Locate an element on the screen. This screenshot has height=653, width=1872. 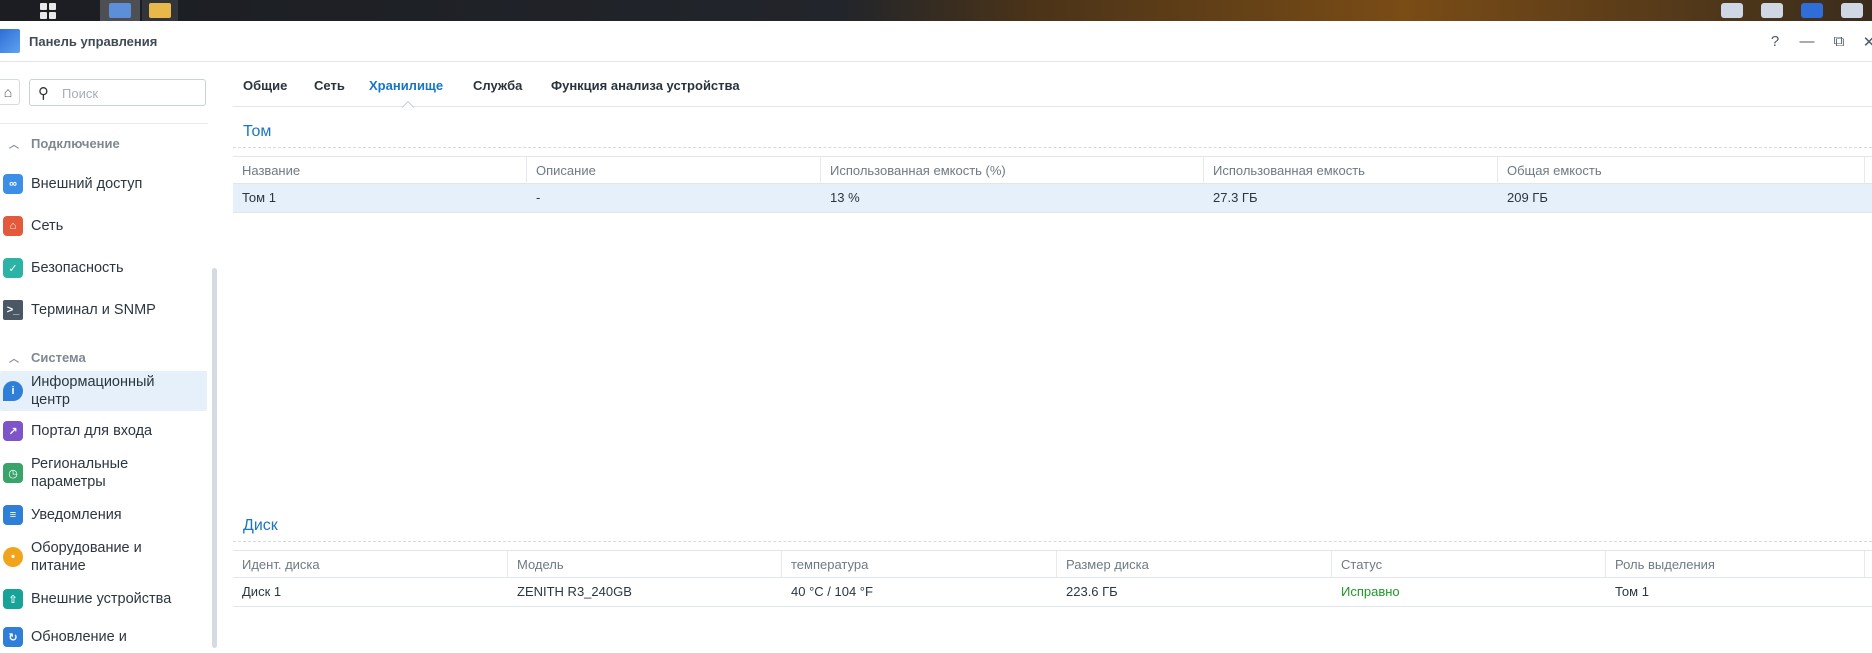
home-icon: ⌂ is located at coordinates (8, 92).